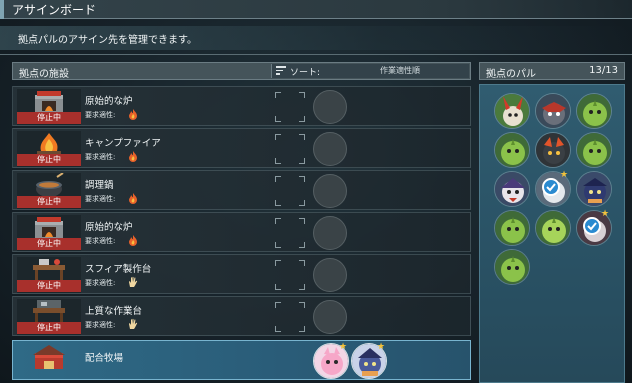 The image size is (632, 383). Describe the element at coordinates (370, 71) in the screenshot. I see `sort-dropdown: ソート: 作業適性順` at that location.